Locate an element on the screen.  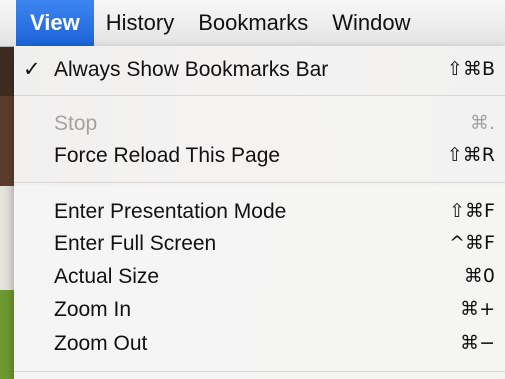
menu-item-shortcut: ⇧⌘R is located at coordinates (470, 155).